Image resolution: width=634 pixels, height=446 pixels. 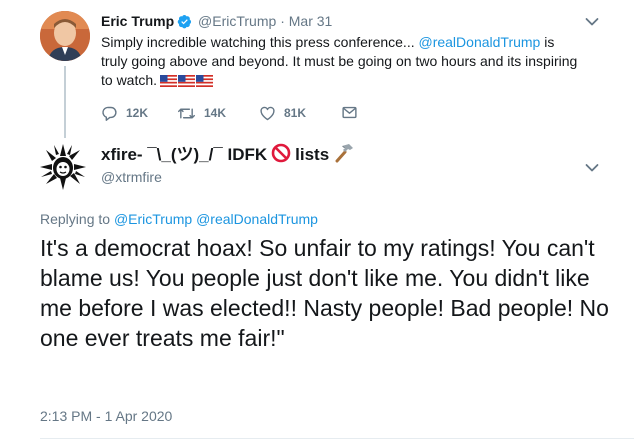 What do you see at coordinates (312, 154) in the screenshot?
I see `reply-name-lists: lists` at bounding box center [312, 154].